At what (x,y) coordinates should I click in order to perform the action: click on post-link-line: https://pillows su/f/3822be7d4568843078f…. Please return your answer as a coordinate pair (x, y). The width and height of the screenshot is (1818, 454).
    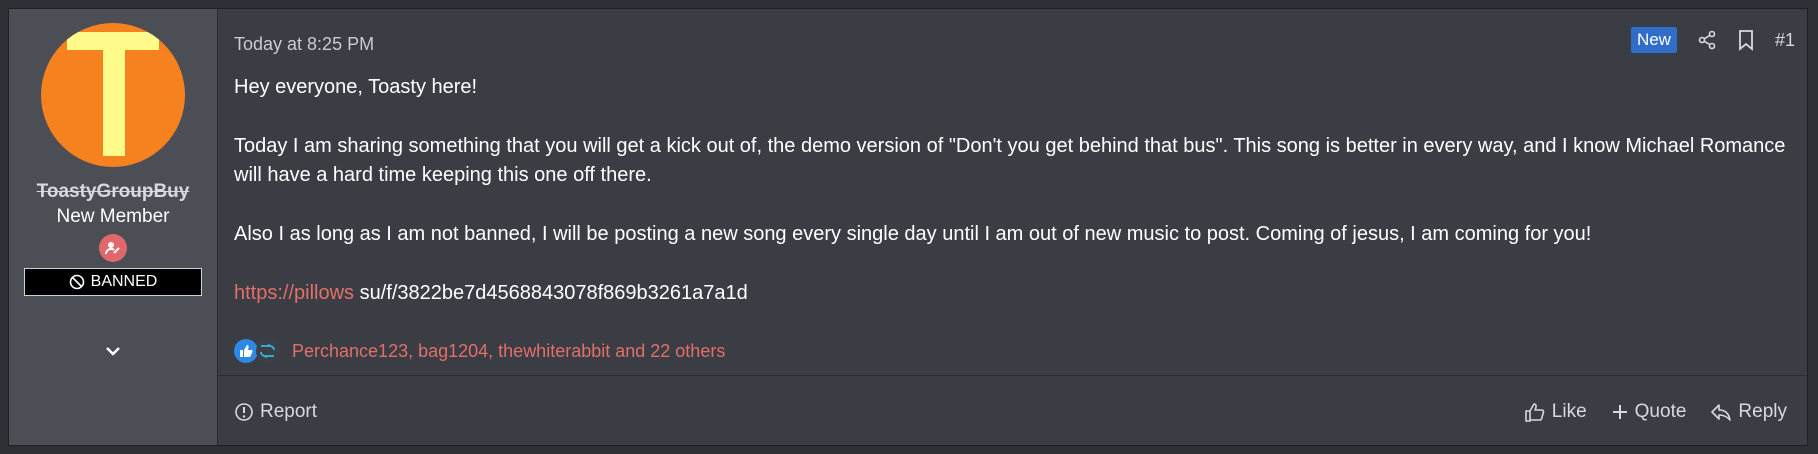
    Looking at the image, I should click on (1014, 293).